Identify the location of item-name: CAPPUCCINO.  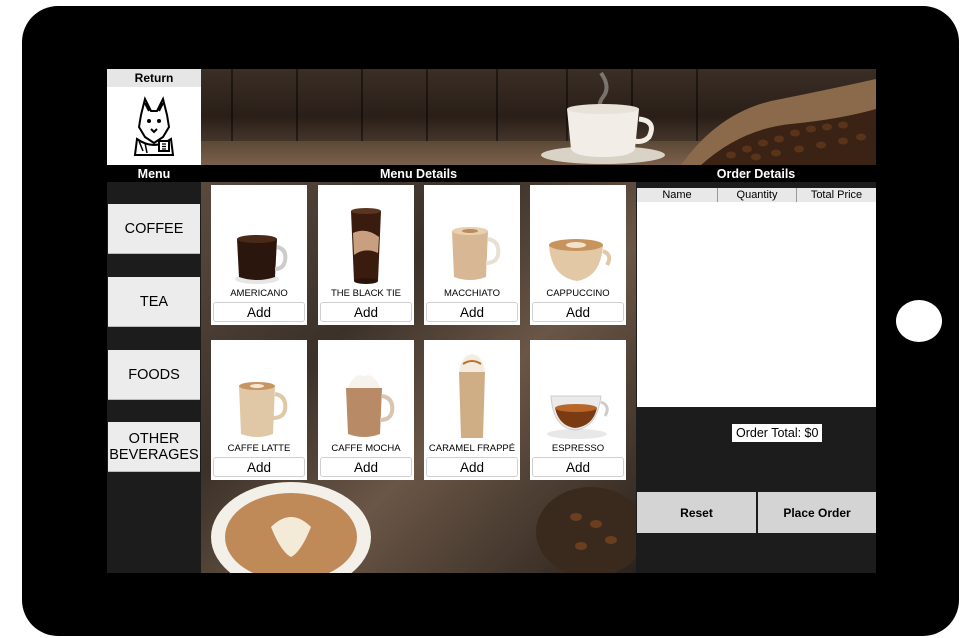
(578, 293).